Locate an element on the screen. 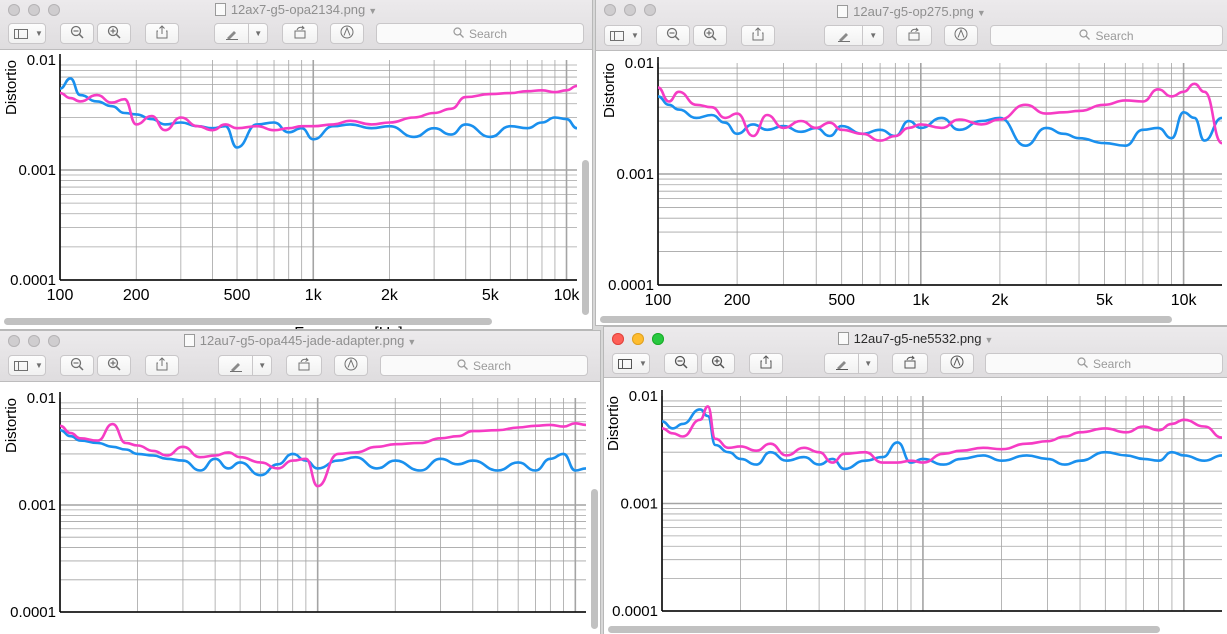 This screenshot has height=634, width=1227. window-titlebar: 12au7-g5-op275.png ▼ ▼ ▼ Search is located at coordinates (911, 25).